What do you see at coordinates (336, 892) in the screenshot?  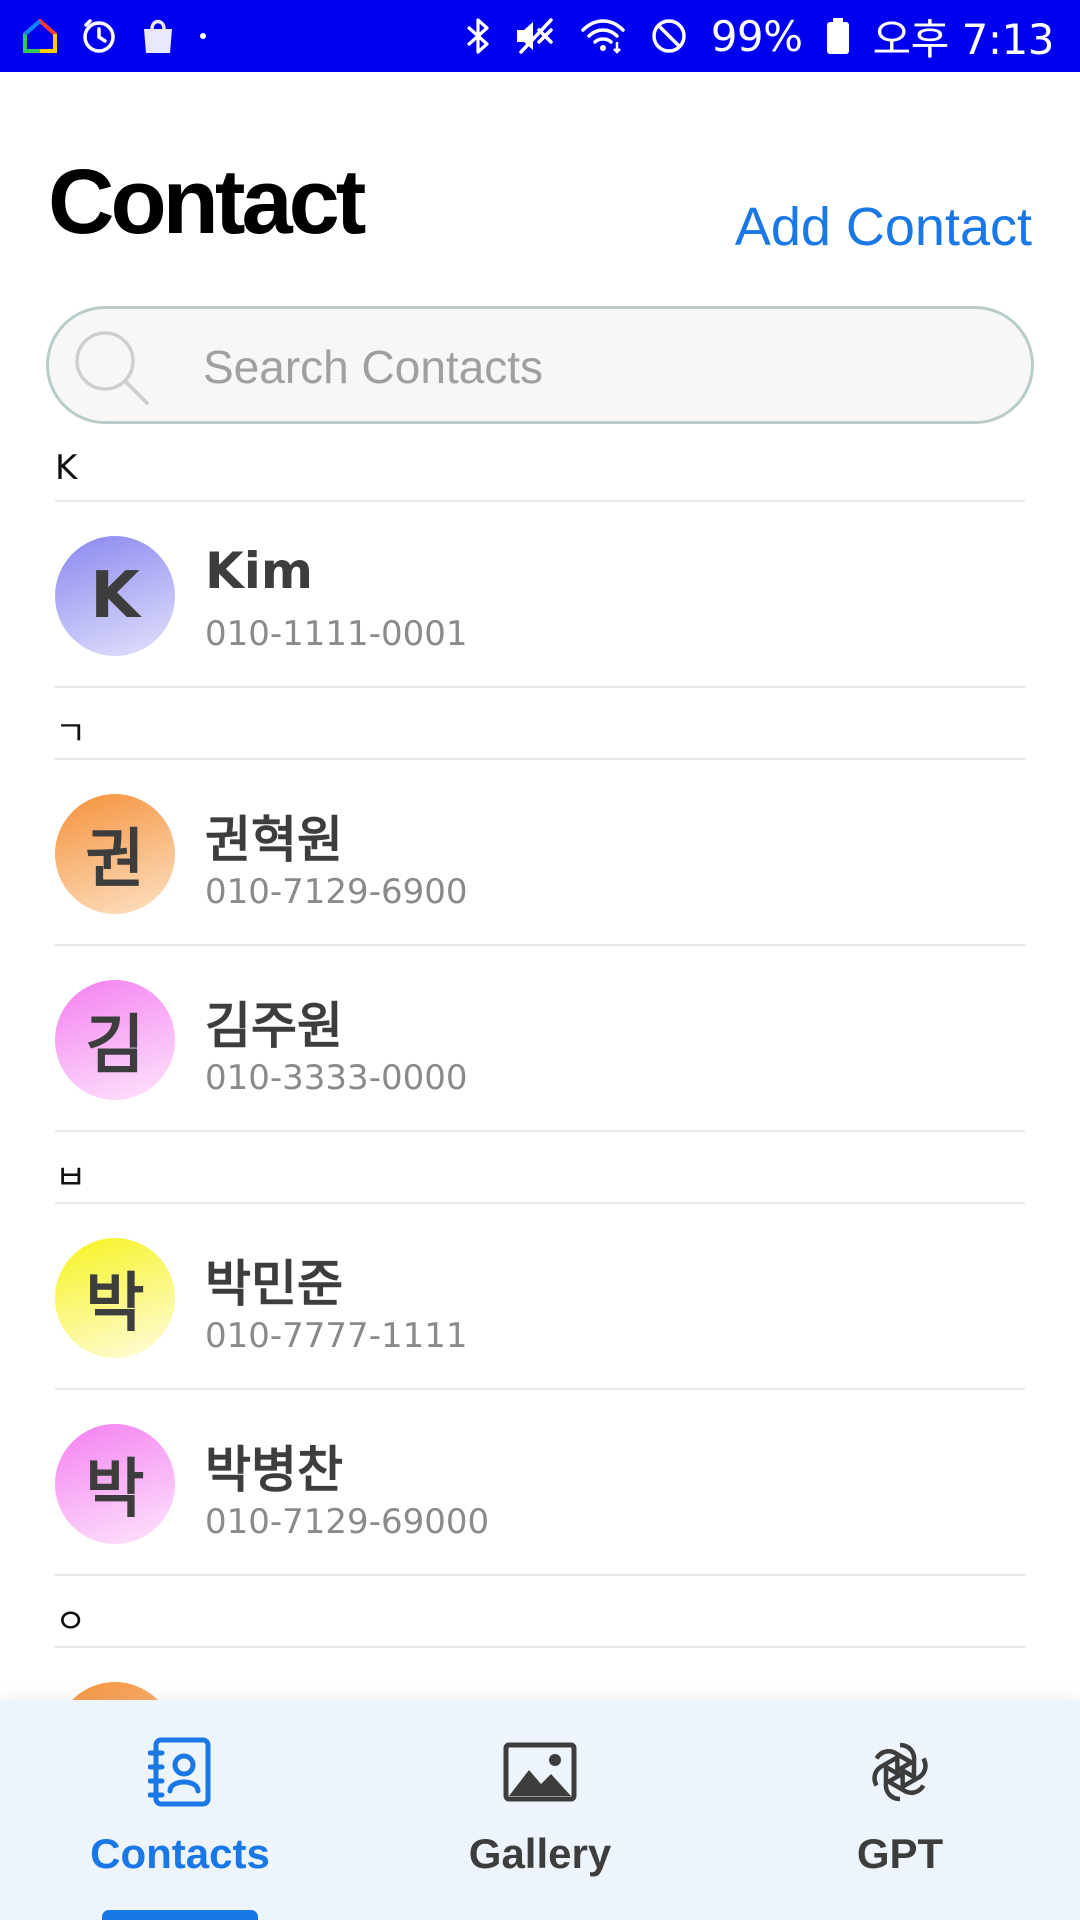 I see `contact-phone: 010-7129-6900` at bounding box center [336, 892].